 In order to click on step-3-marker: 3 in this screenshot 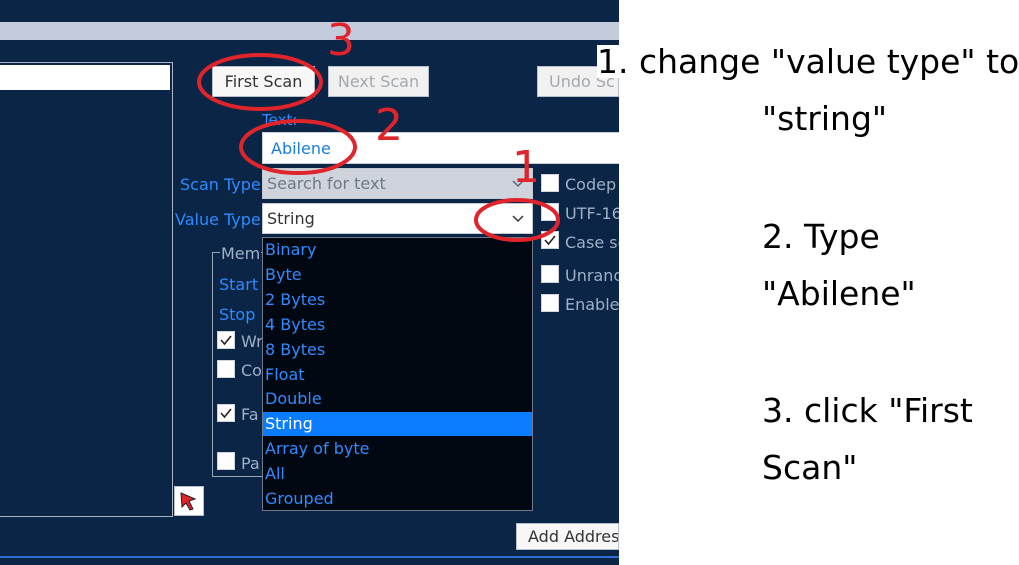, I will do `click(341, 40)`.